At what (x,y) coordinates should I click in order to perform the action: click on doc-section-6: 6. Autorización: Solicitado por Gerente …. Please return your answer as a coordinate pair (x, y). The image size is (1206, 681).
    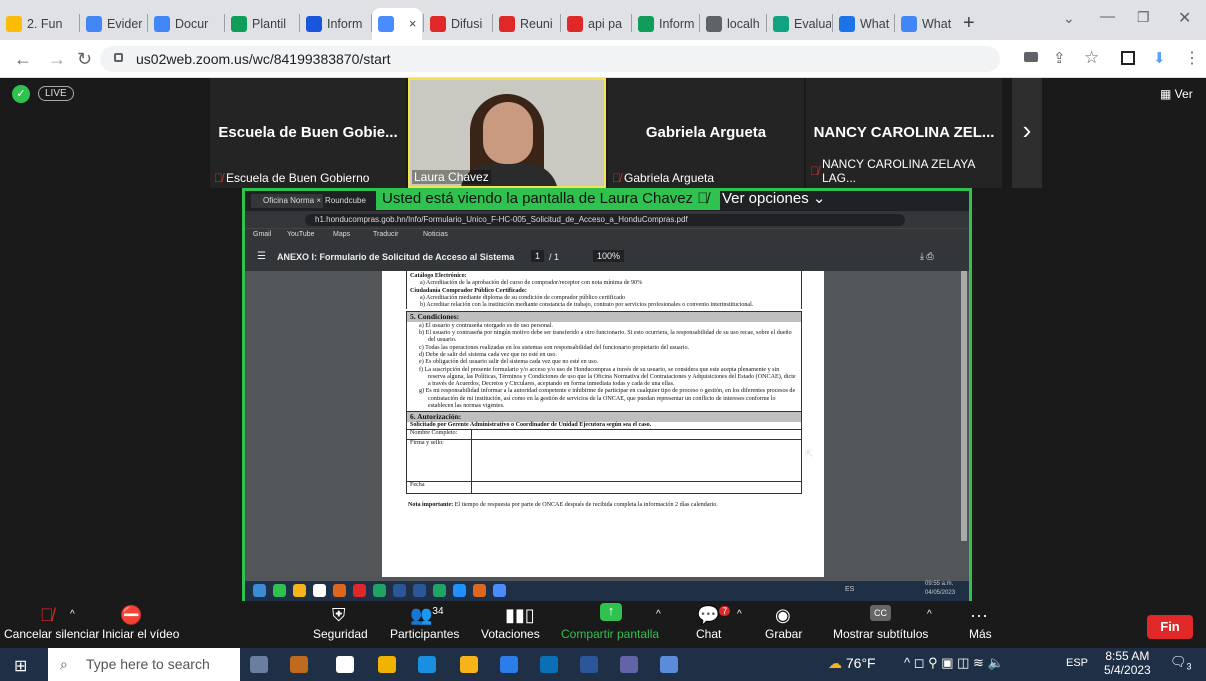
    Looking at the image, I should click on (604, 453).